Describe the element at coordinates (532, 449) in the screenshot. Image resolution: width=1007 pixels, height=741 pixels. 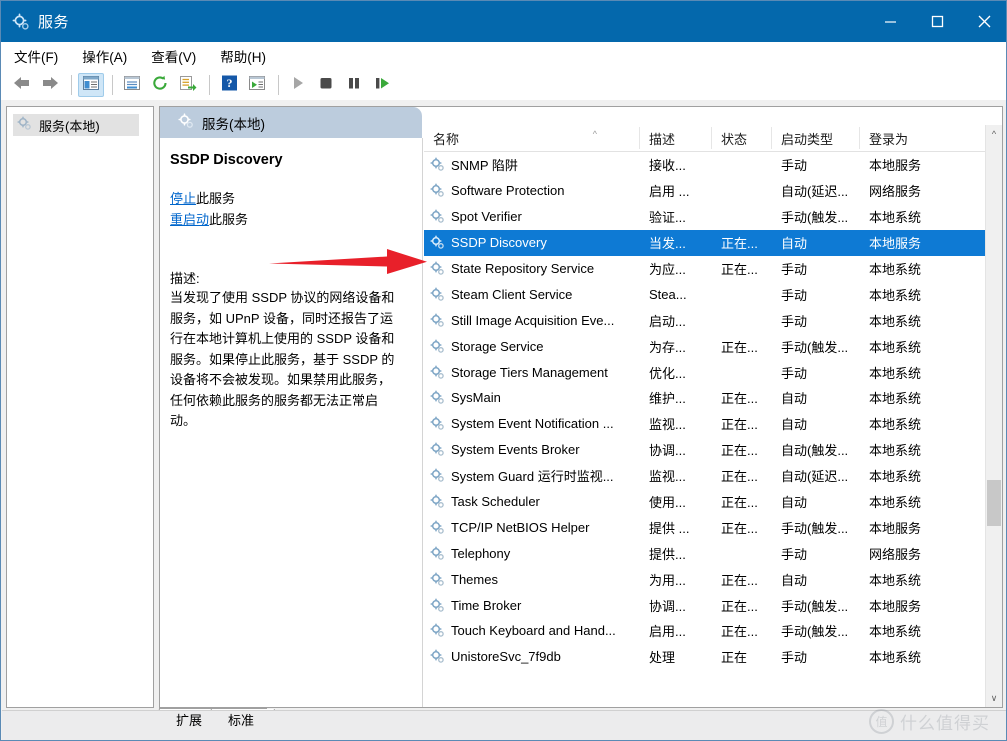
I see `cell-service-name: System Events Broker` at that location.